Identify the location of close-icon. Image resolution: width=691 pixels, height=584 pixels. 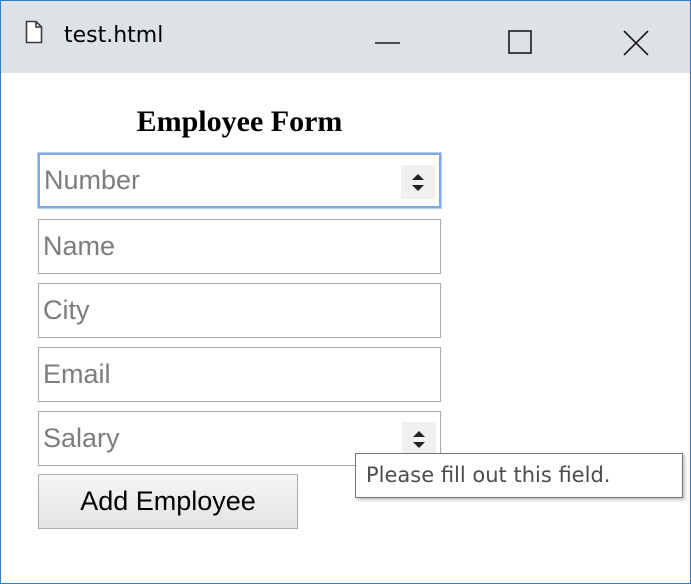
(636, 43).